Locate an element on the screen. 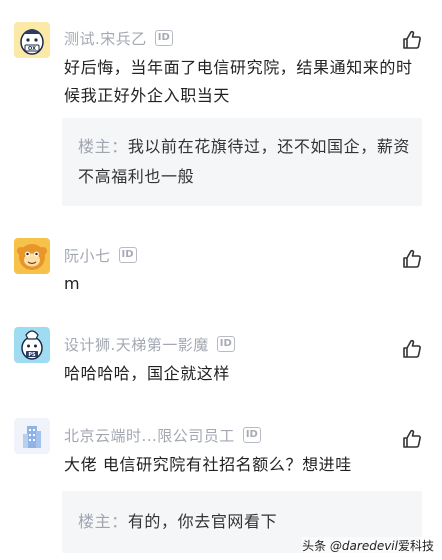 The height and width of the screenshot is (560, 442). author-row: 北京云端时...限公司员工 ID is located at coordinates (162, 435).